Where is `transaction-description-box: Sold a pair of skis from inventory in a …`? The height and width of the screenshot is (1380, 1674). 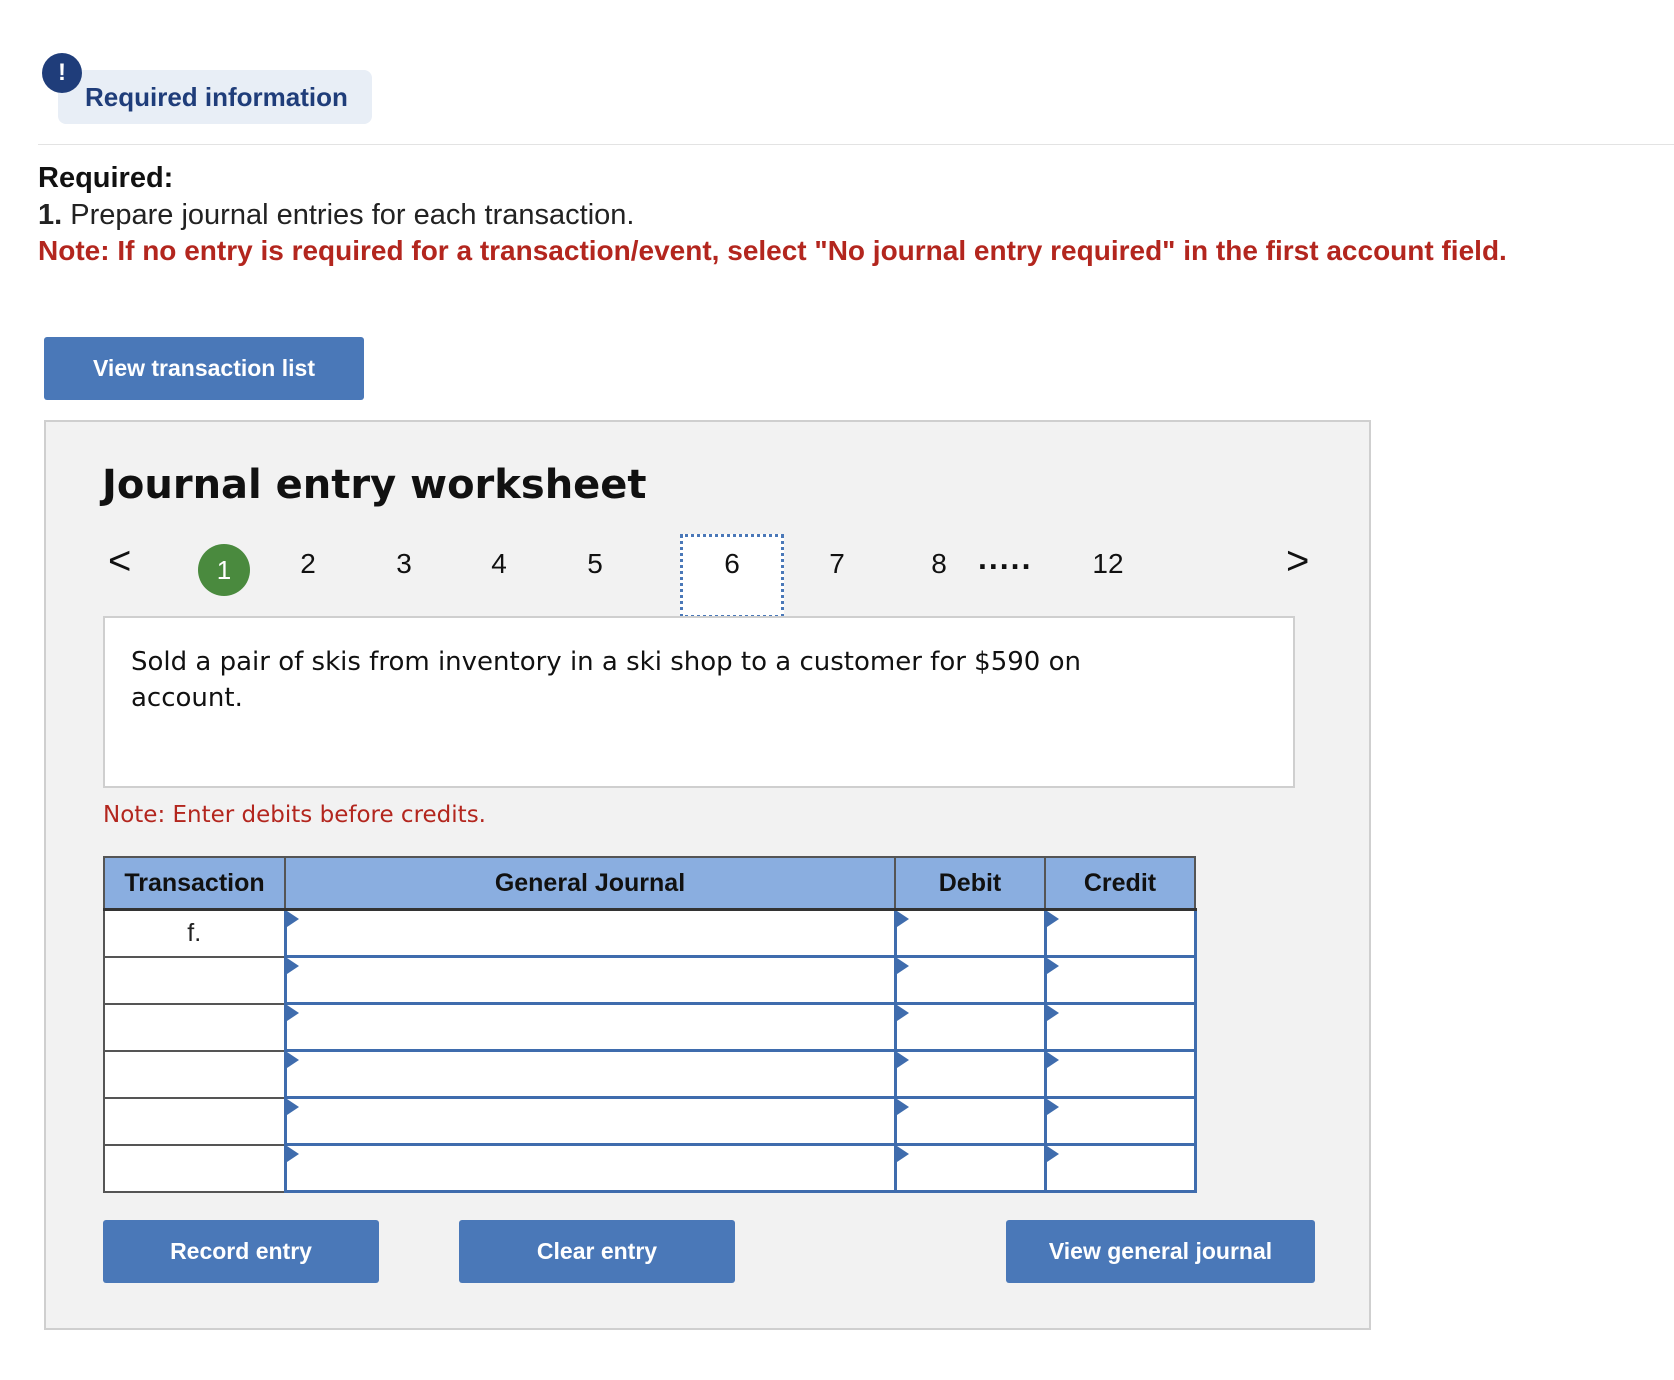
transaction-description-box: Sold a pair of skis from inventory in a … is located at coordinates (699, 702).